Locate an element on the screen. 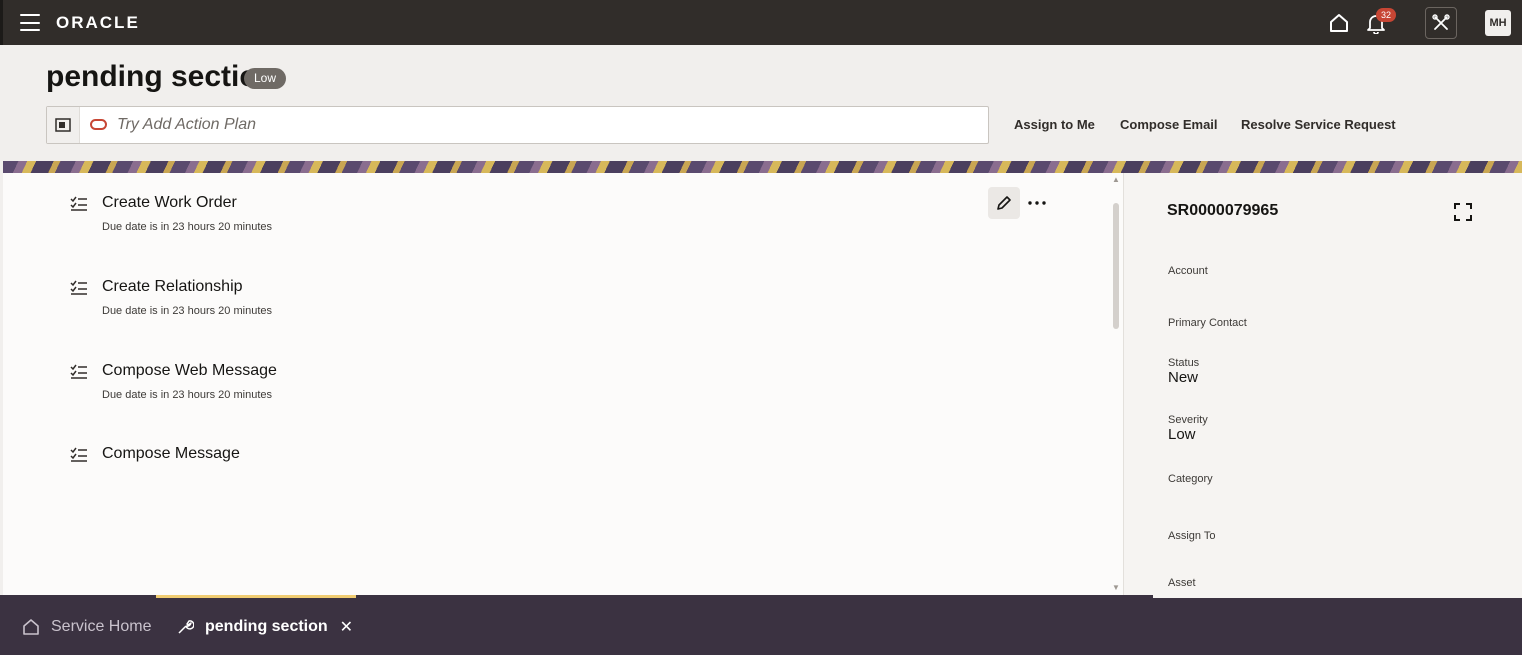  panel-toggle-button is located at coordinates (63, 125).